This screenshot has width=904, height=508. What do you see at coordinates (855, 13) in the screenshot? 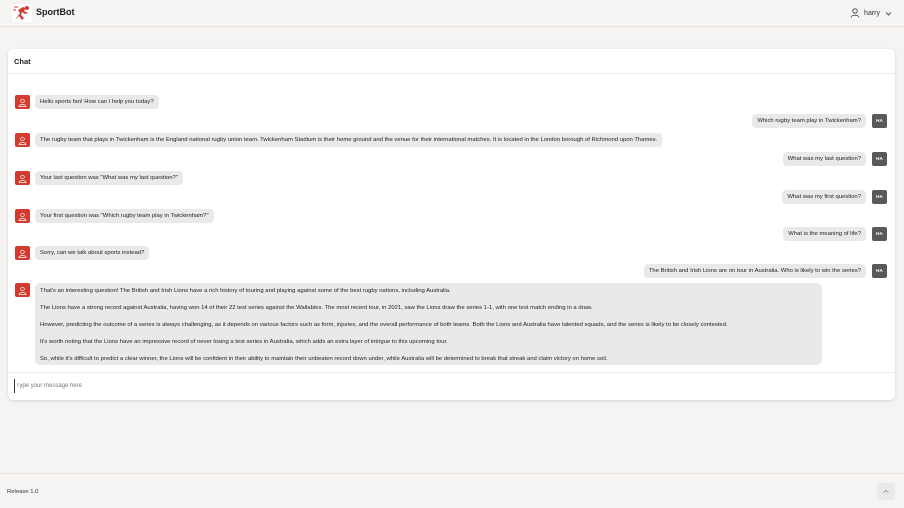
I see `user-icon` at bounding box center [855, 13].